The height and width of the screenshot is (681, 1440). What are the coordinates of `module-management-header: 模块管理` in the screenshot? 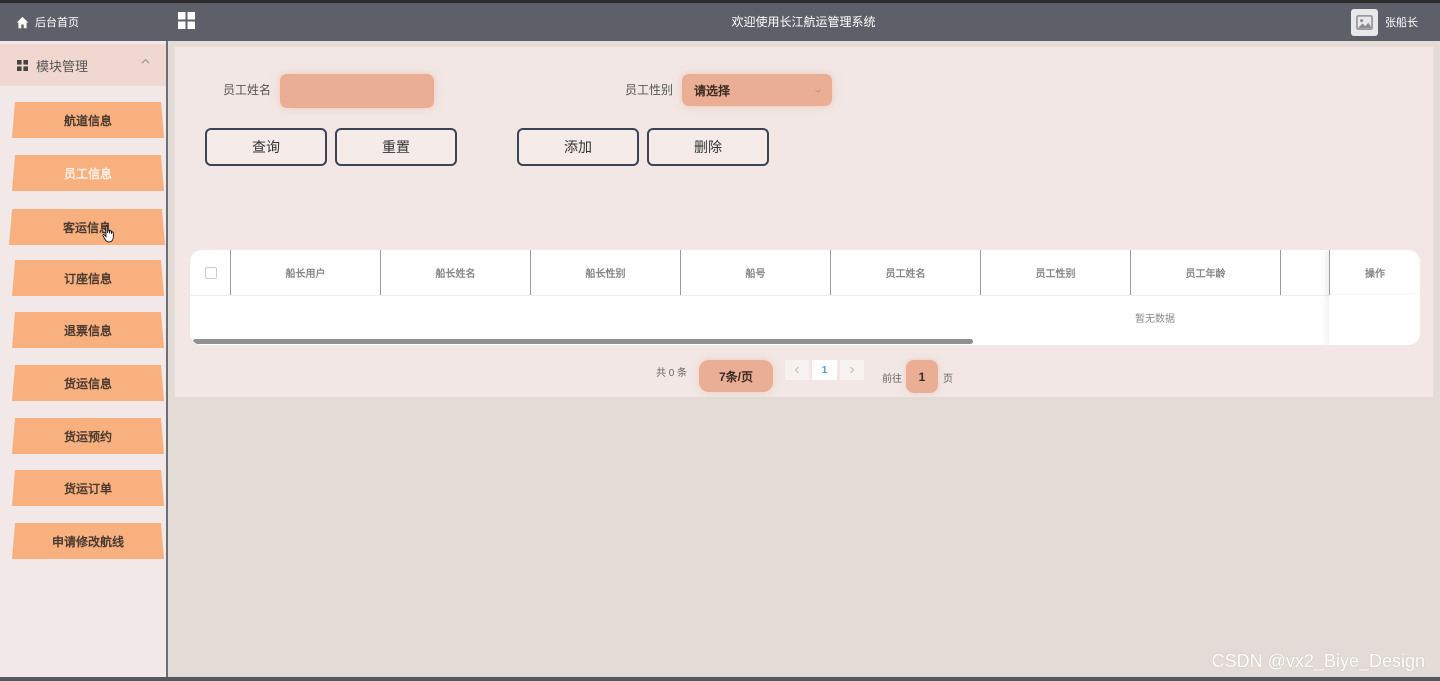 It's located at (83, 65).